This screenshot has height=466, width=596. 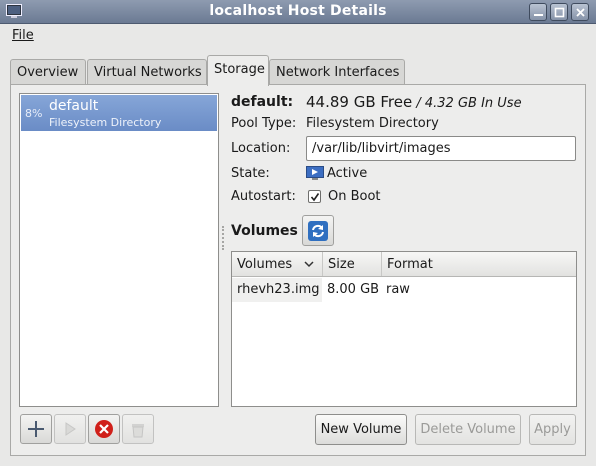 I want to click on column-volumes-label: Volumes, so click(x=265, y=264).